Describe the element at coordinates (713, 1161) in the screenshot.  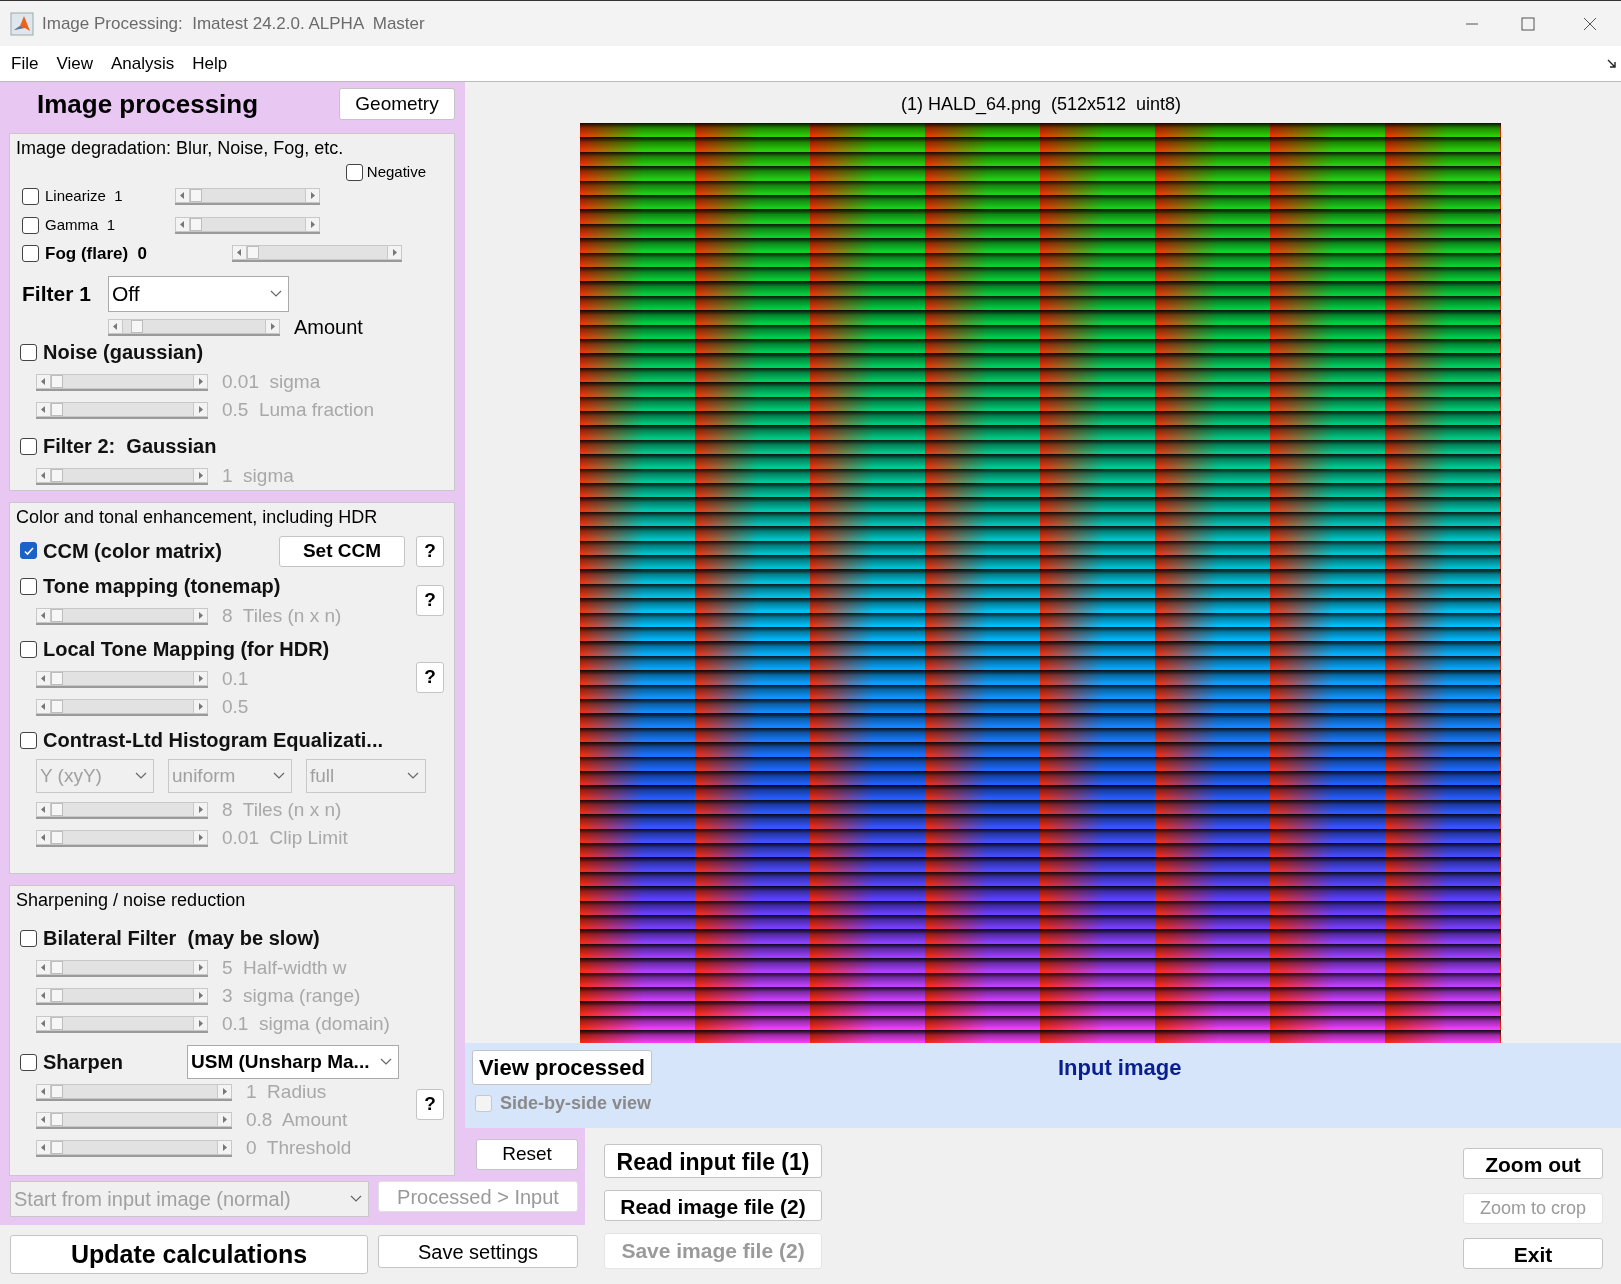
I see `file-button: Read input file (1)` at that location.